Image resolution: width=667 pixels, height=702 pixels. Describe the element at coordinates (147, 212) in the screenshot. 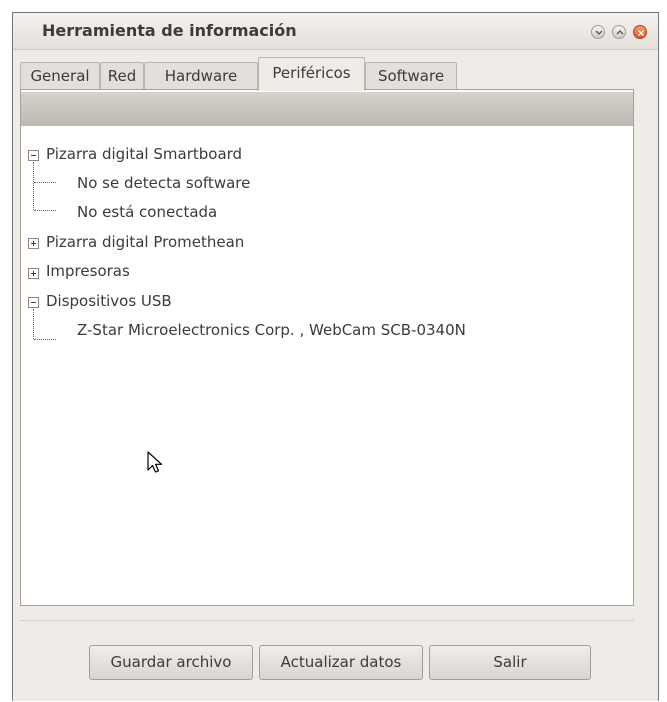

I see `tree-leaf: No está conectada` at that location.